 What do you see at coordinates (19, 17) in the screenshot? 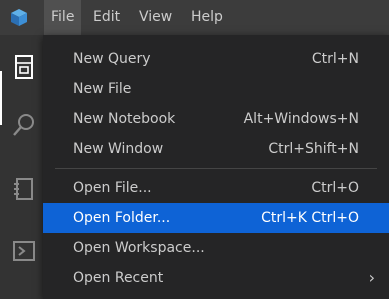
I see `app-logo-icon` at bounding box center [19, 17].